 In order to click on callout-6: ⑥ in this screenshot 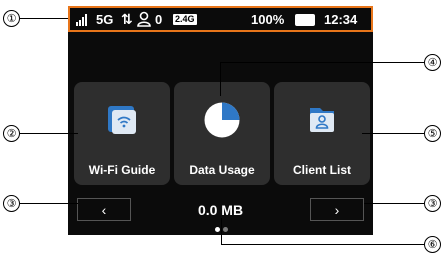, I will do `click(432, 244)`.